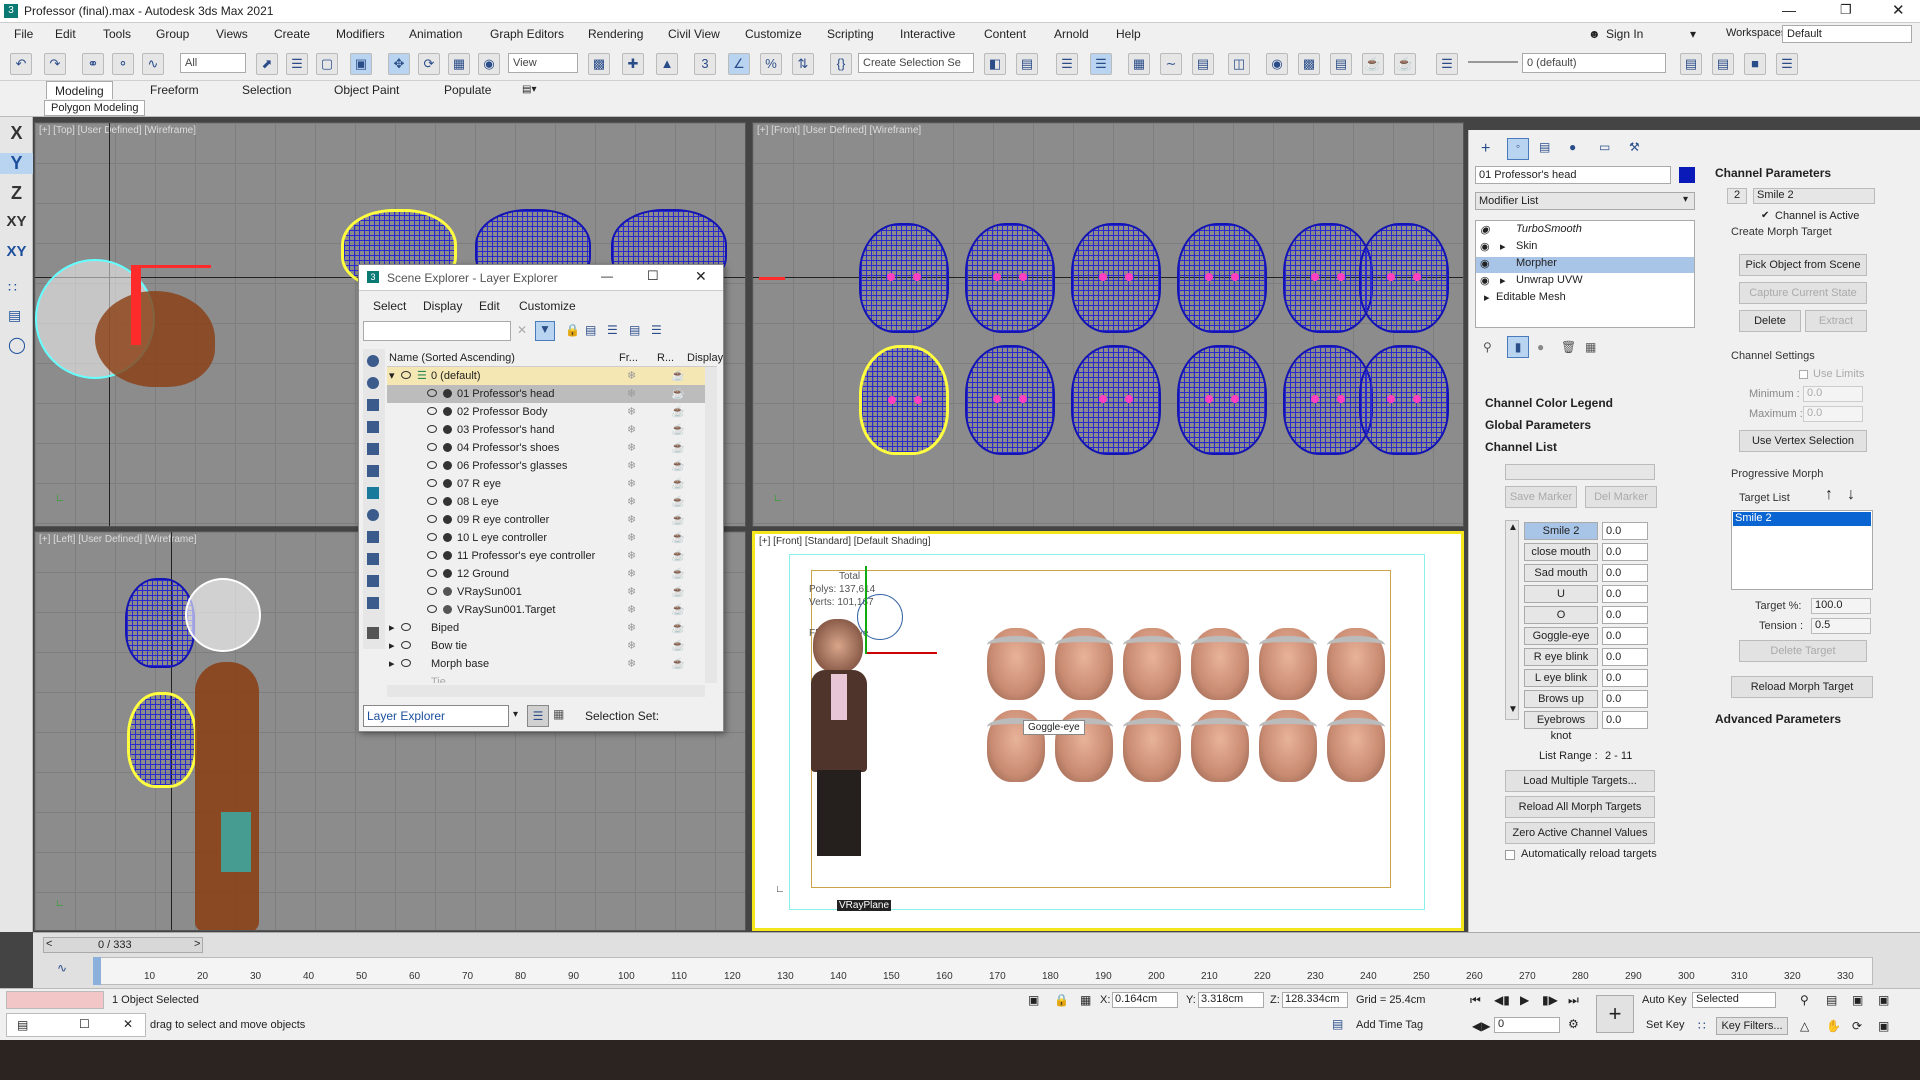 The image size is (1920, 1080). What do you see at coordinates (1550, 1000) in the screenshot?
I see `next-frame-icon: ▮▶` at bounding box center [1550, 1000].